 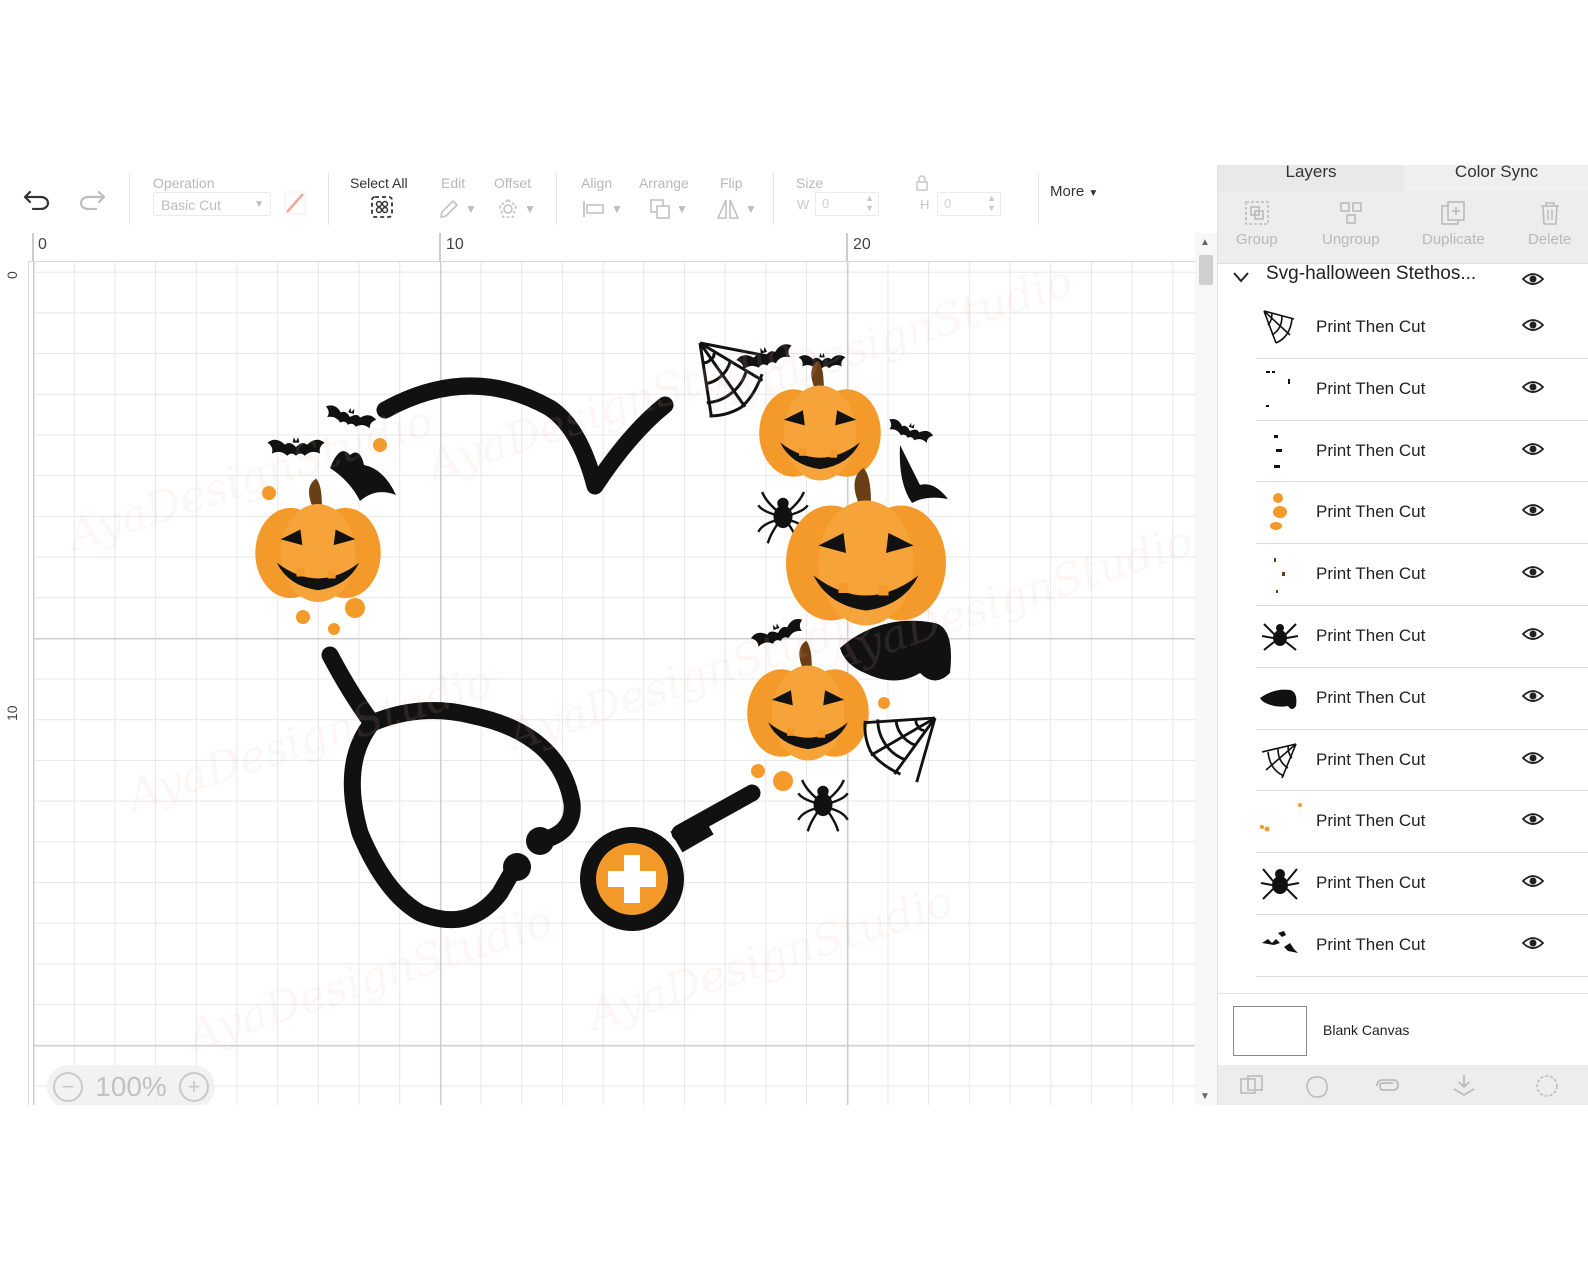 What do you see at coordinates (1205, 1096) in the screenshot?
I see `scroll-down-icon: ▼` at bounding box center [1205, 1096].